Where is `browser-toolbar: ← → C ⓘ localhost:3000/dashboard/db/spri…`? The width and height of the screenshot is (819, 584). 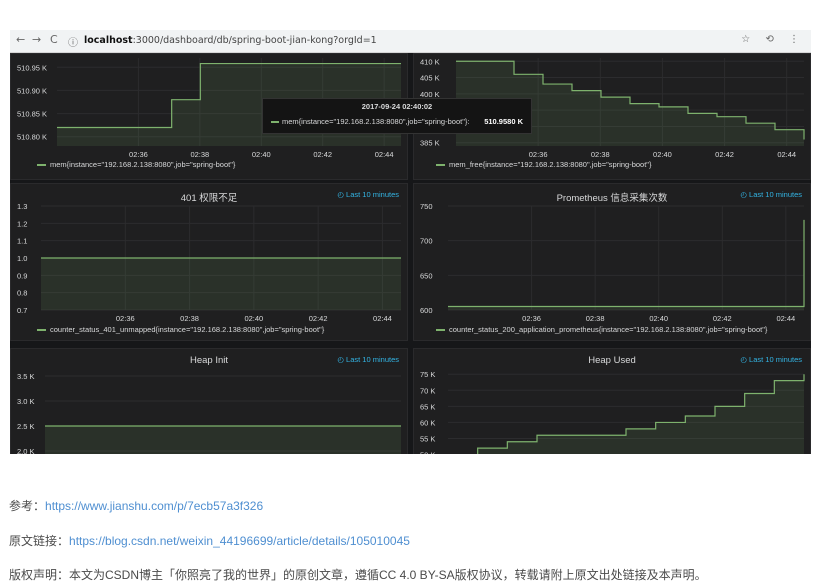
browser-toolbar: ← → C ⓘ localhost:3000/dashboard/db/spri… is located at coordinates (410, 41).